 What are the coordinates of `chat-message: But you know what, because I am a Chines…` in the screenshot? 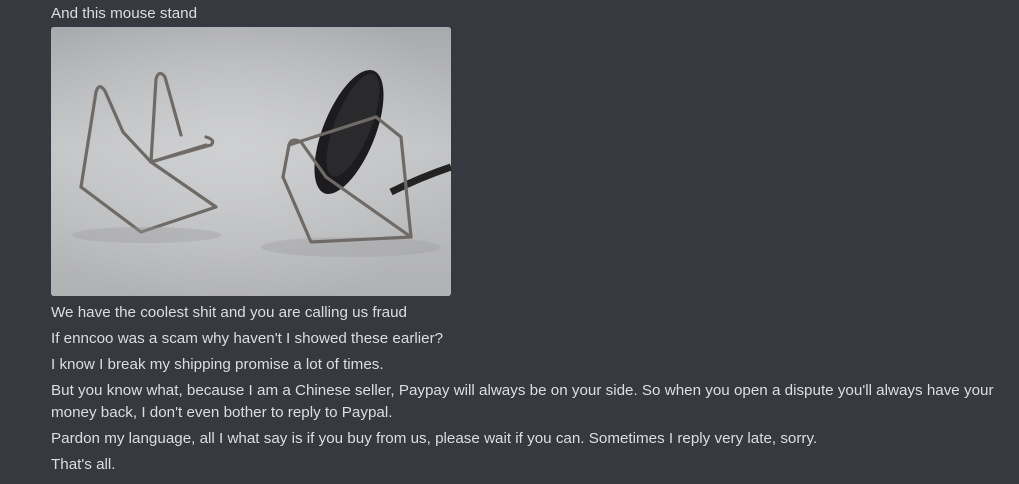 It's located at (522, 401).